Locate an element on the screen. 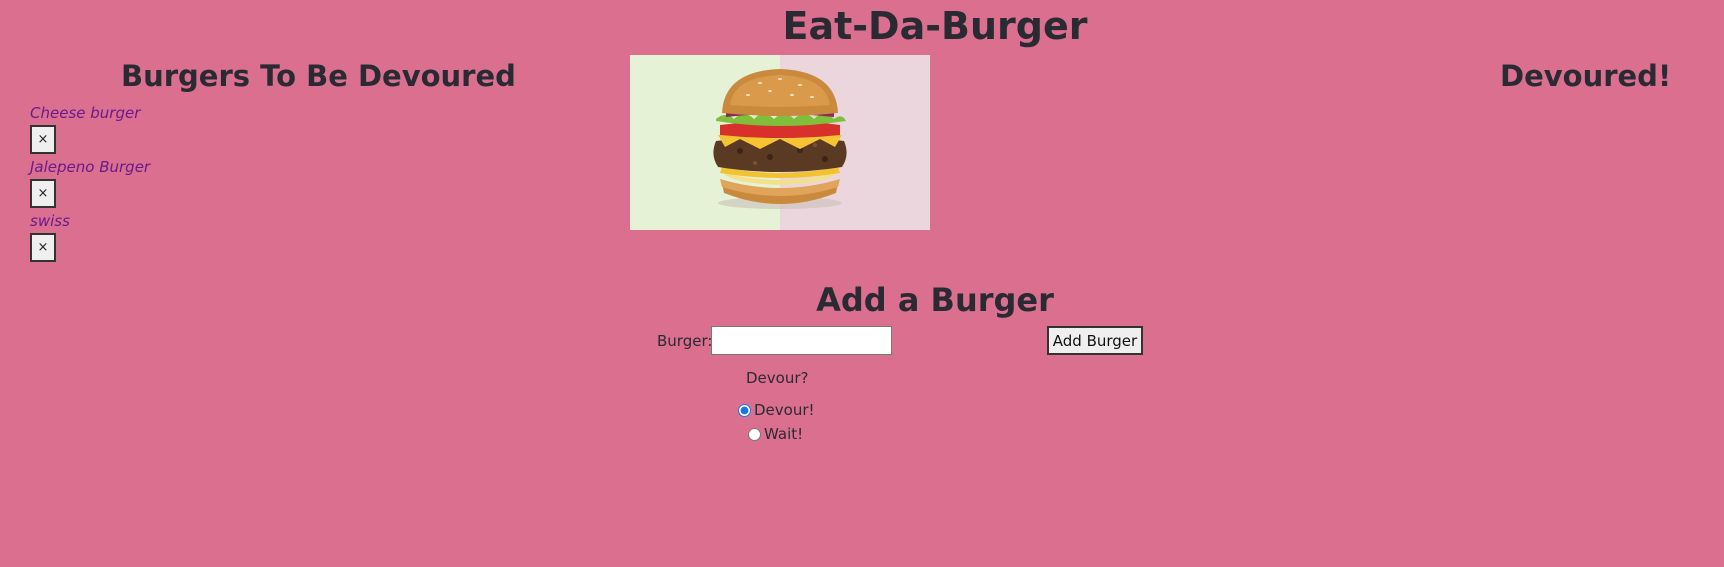 Image resolution: width=1724 pixels, height=567 pixels. list-item: Jalepeno Burger × is located at coordinates (90, 185).